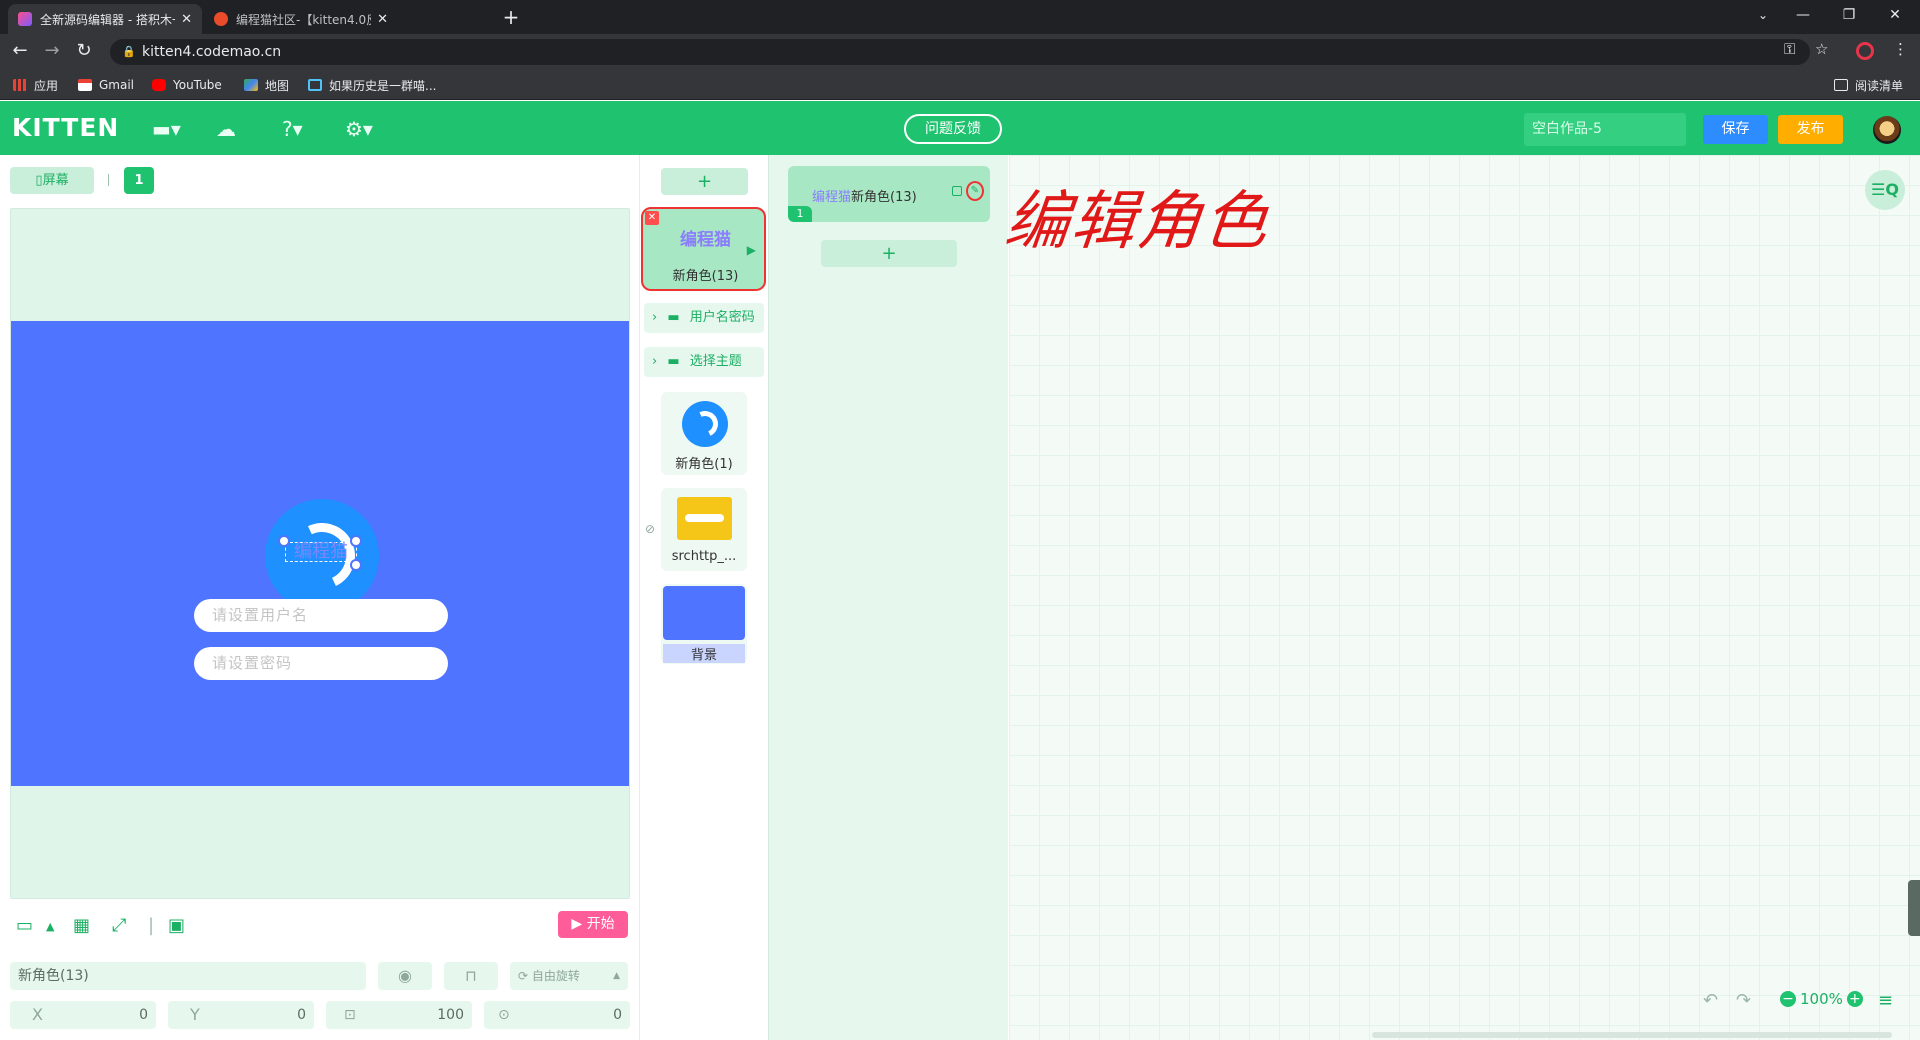  Describe the element at coordinates (704, 464) in the screenshot. I see `sprite-name: 新角色(1)` at that location.